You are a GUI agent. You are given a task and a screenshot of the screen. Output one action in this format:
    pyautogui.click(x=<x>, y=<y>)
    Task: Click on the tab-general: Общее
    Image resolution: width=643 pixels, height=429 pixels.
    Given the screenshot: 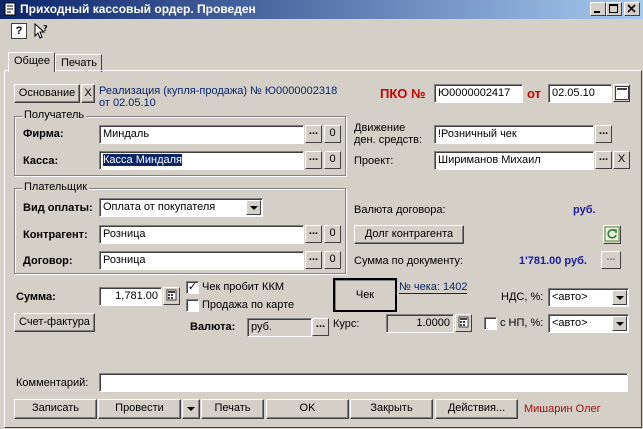 What is the action you would take?
    pyautogui.click(x=31, y=62)
    